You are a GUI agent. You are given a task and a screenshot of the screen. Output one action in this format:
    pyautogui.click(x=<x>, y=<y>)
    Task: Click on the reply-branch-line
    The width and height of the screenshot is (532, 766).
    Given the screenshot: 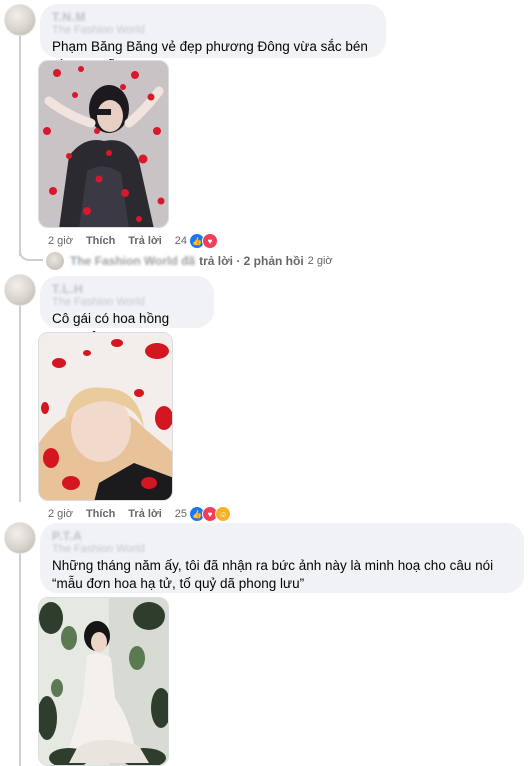 What is the action you would take?
    pyautogui.click(x=31, y=253)
    